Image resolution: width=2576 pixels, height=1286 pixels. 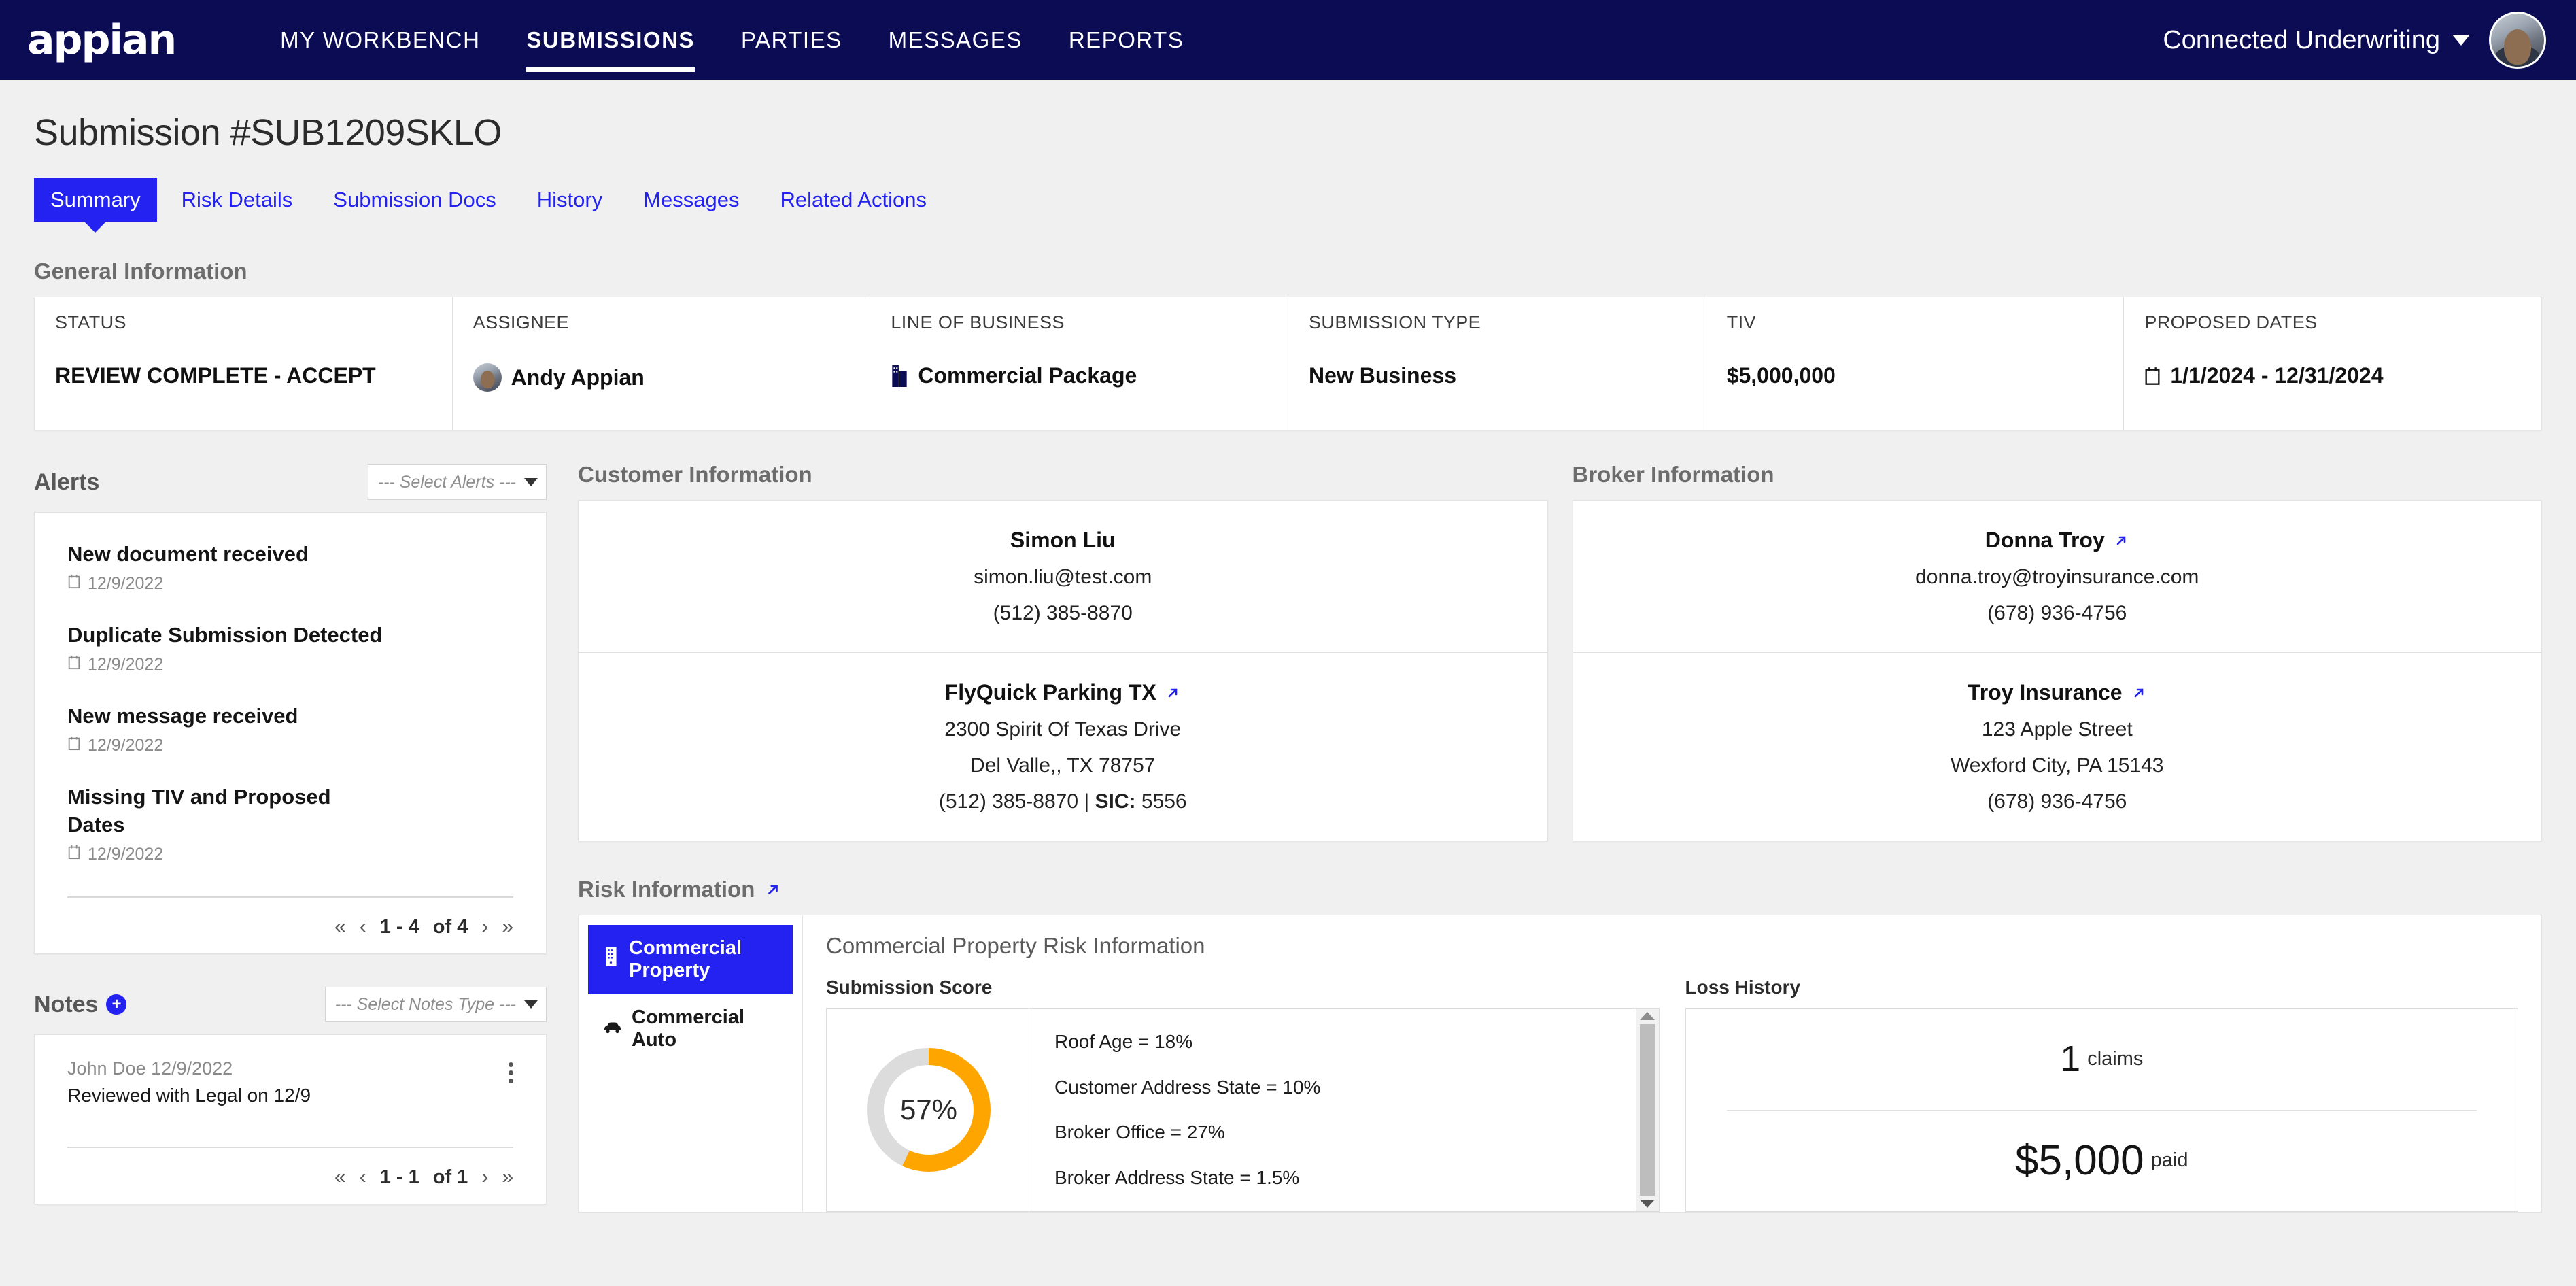 I want to click on loss-paid-row: $5,000 paid, so click(x=2101, y=1160).